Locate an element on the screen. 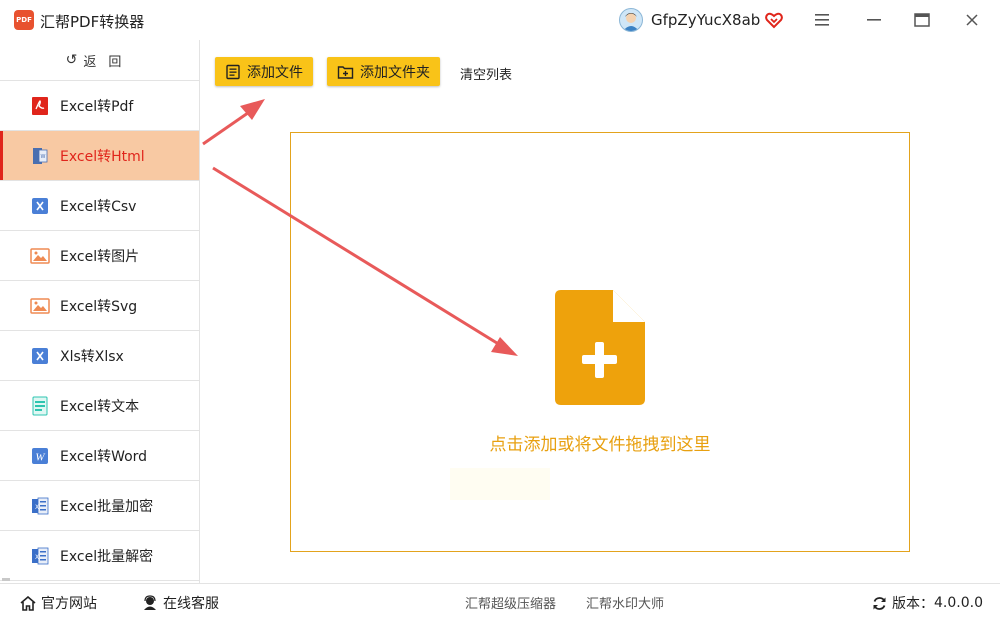 The image size is (1000, 617). app-logo-icon: PDF is located at coordinates (24, 20).